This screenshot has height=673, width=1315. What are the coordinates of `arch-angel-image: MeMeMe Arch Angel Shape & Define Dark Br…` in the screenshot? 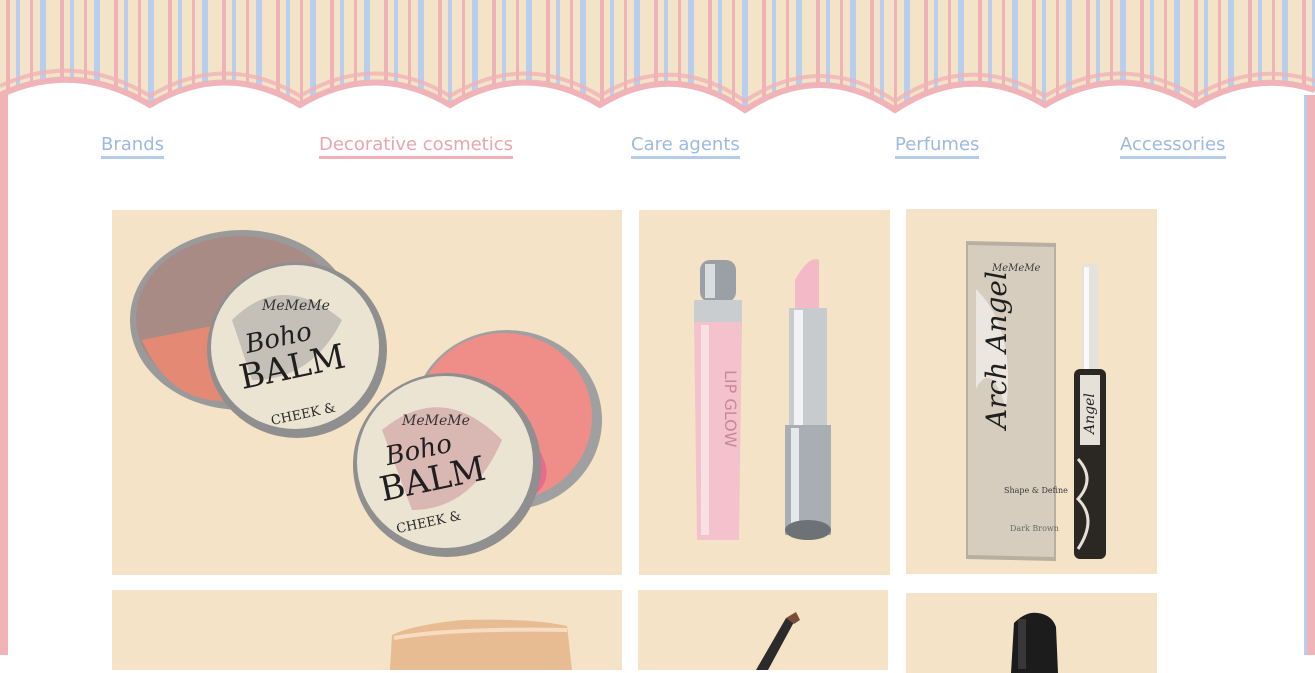 It's located at (1036, 401).